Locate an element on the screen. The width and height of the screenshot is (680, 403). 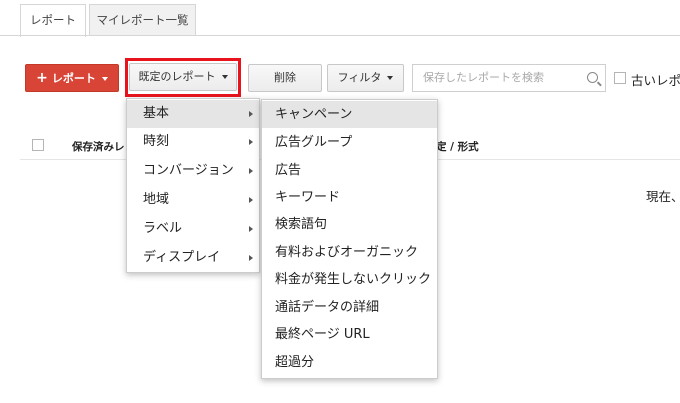
category-menu: 基本 時刻 コンバージョン 地域 ラベル ディスプレイ is located at coordinates (193, 185).